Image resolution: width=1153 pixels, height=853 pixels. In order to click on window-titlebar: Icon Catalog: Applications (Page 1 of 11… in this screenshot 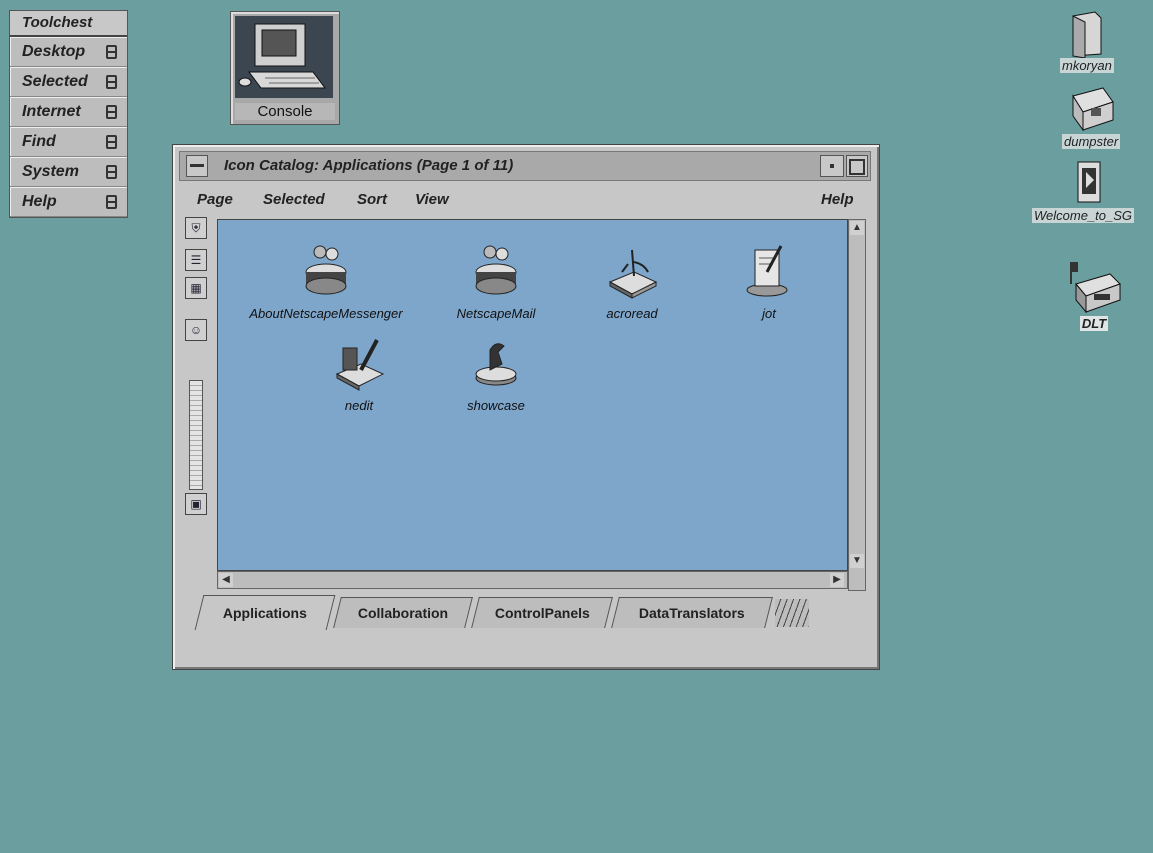, I will do `click(525, 166)`.